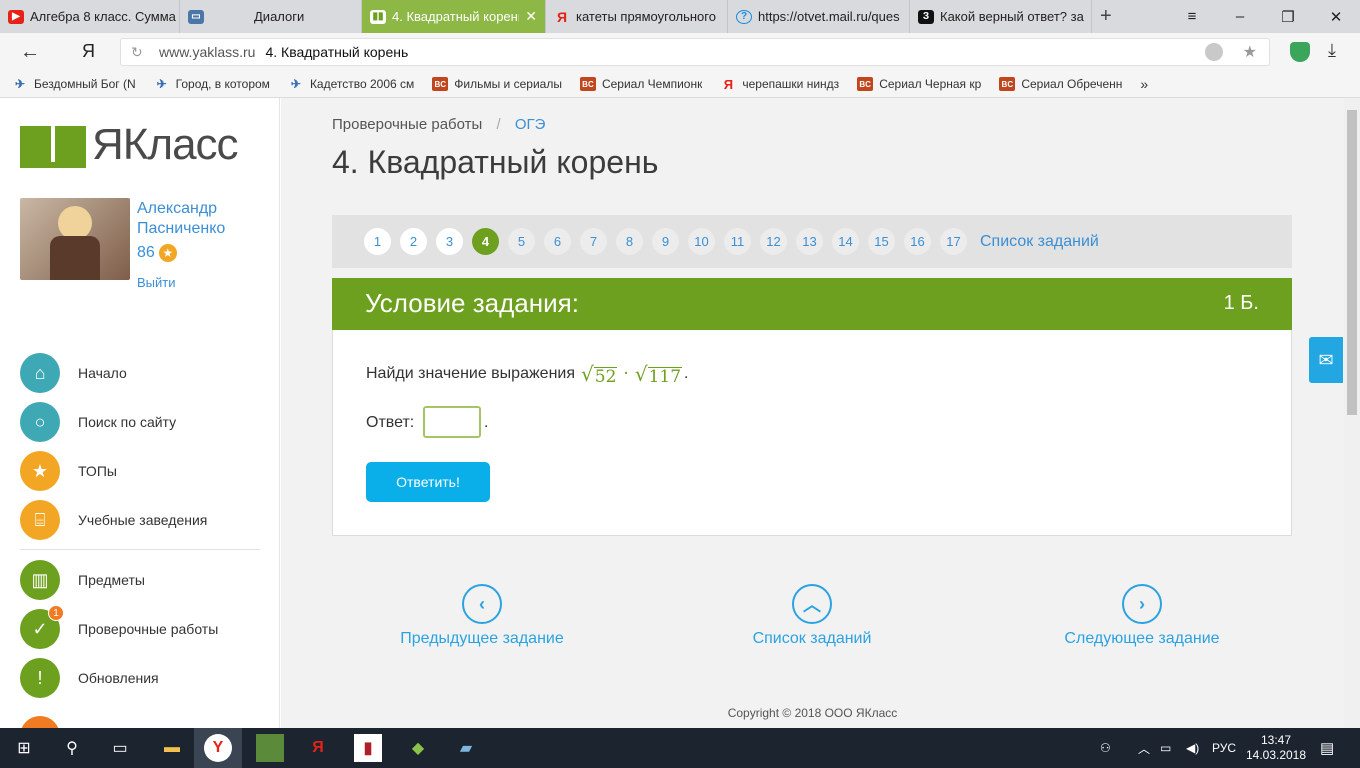 This screenshot has height=768, width=1360. I want to click on browser-tab: ▶ Алгебра 8 класс. Сумма, so click(90, 16).